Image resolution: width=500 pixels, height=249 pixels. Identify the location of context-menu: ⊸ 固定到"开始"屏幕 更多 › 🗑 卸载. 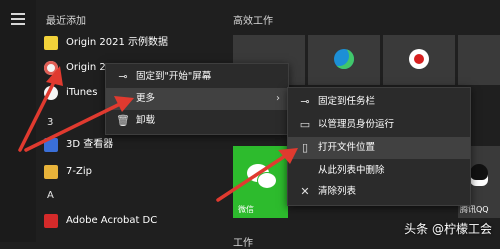
(197, 99).